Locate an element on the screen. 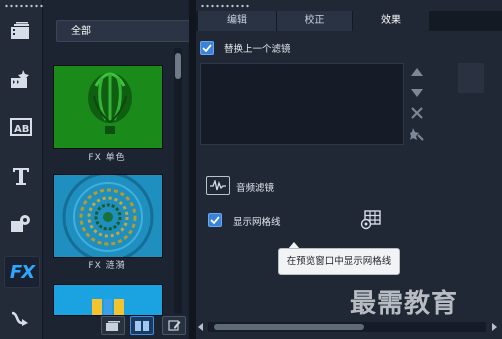  replace-filter-label: 替换上一个滤镜 is located at coordinates (257, 49).